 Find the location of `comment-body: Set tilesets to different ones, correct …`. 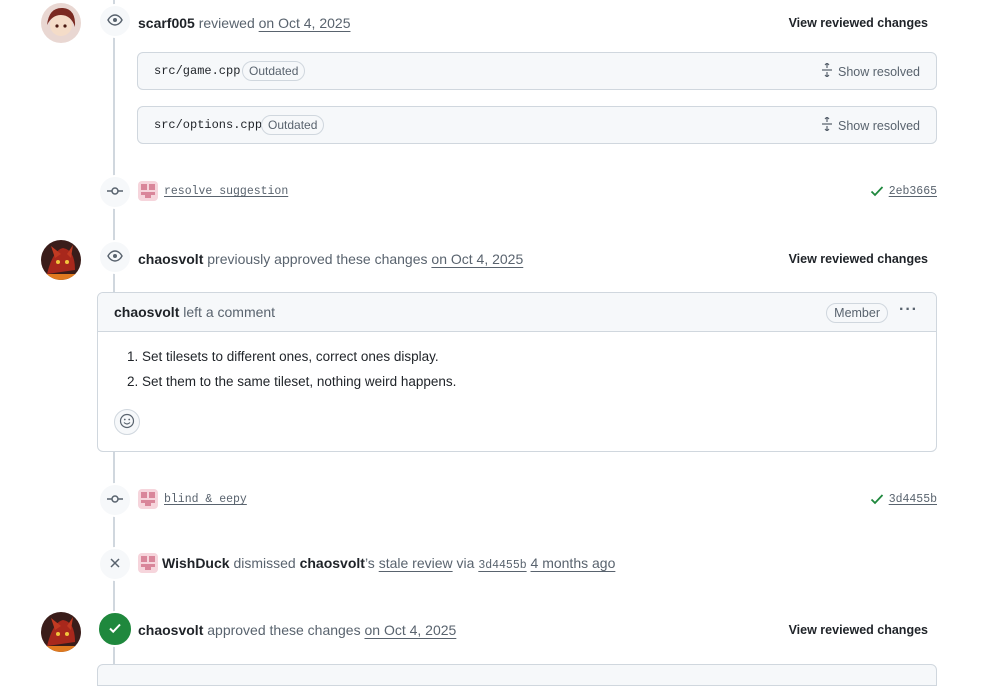

comment-body: Set tilesets to different ones, correct … is located at coordinates (517, 363).